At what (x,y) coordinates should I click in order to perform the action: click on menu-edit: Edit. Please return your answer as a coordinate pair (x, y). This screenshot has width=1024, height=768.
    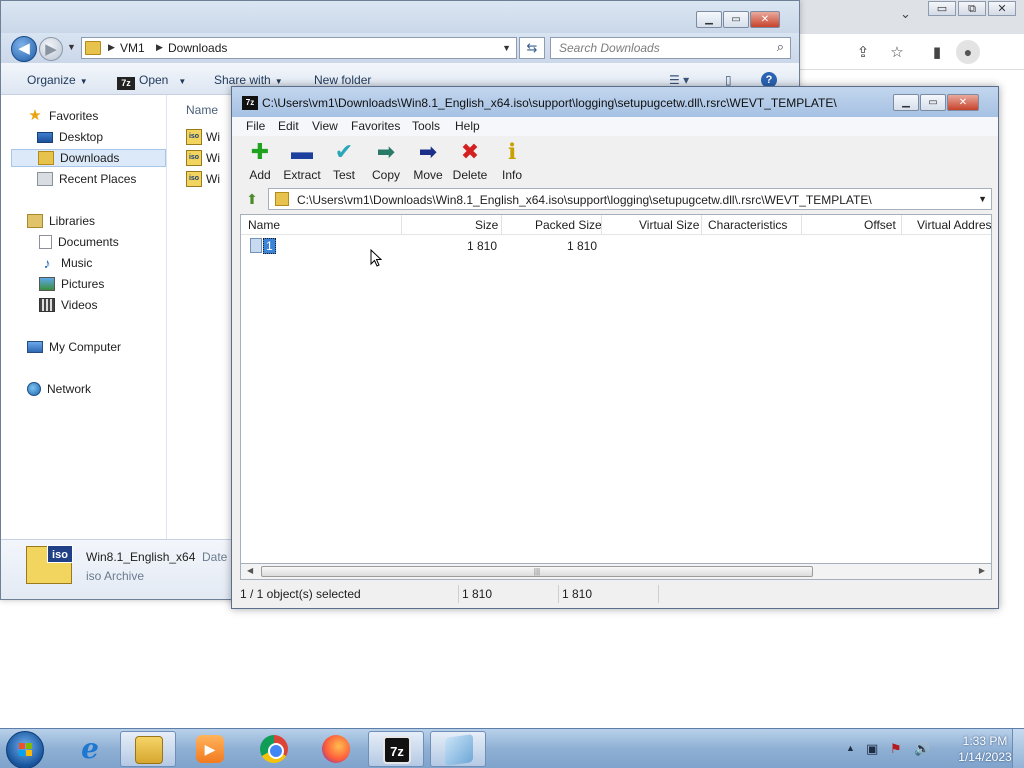
    Looking at the image, I should click on (288, 126).